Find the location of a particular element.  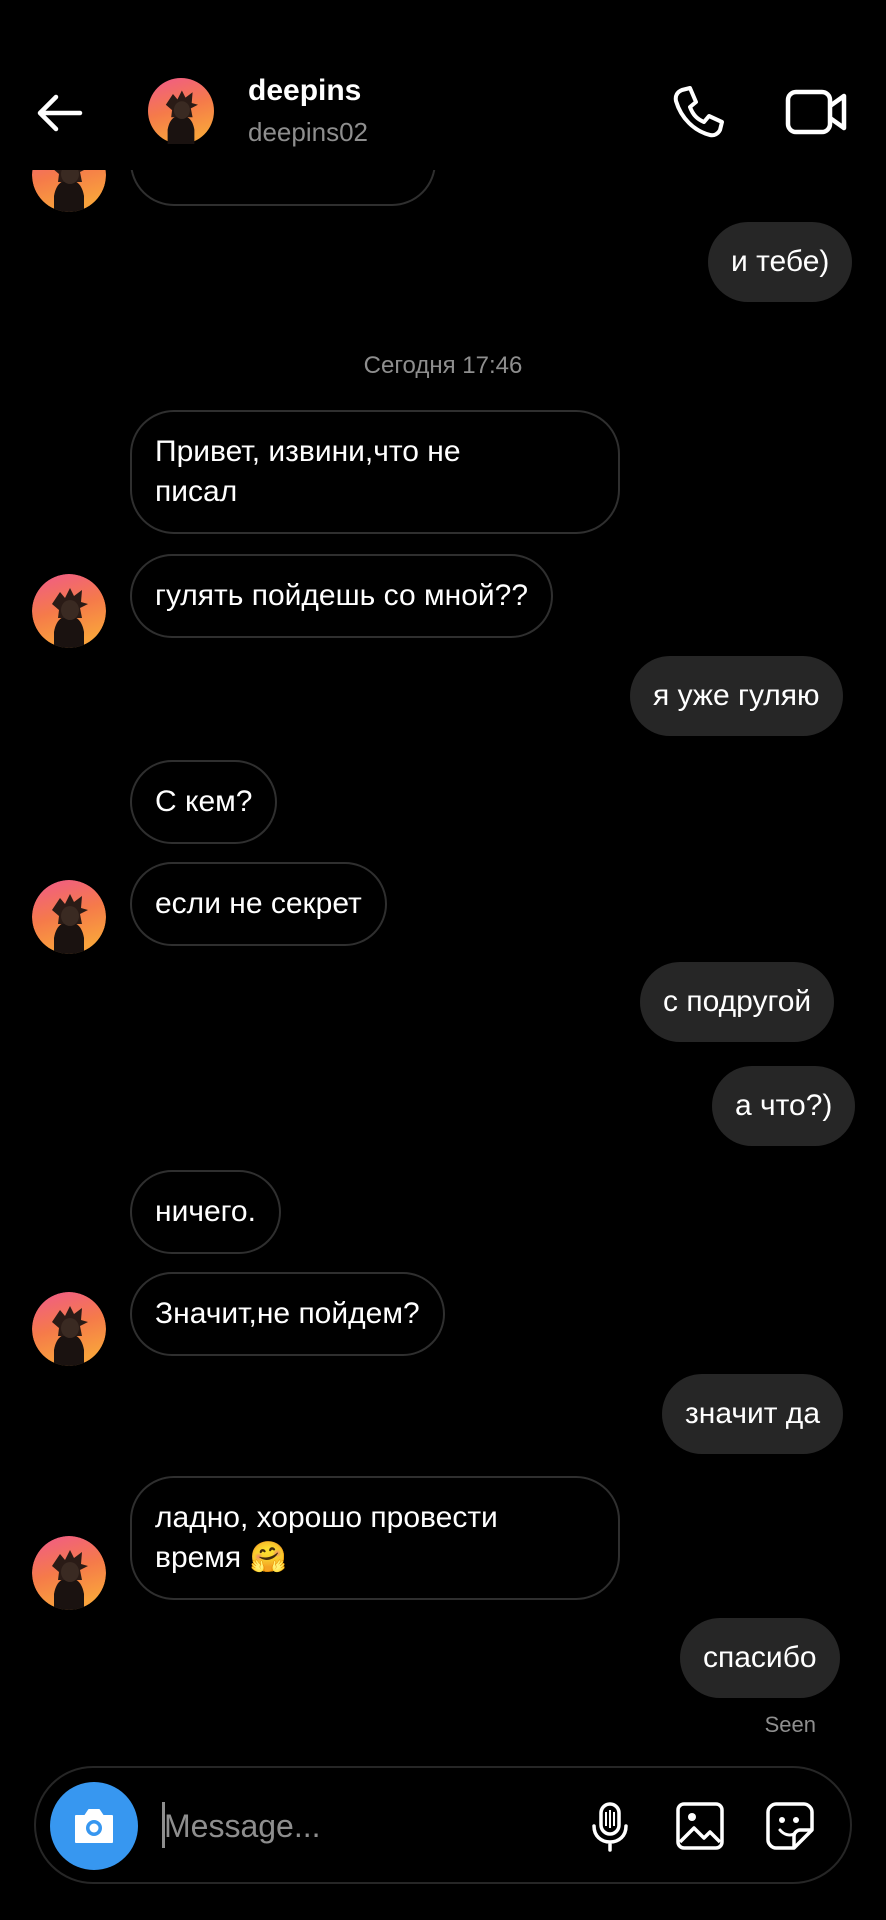

message-composer is located at coordinates (443, 1825).